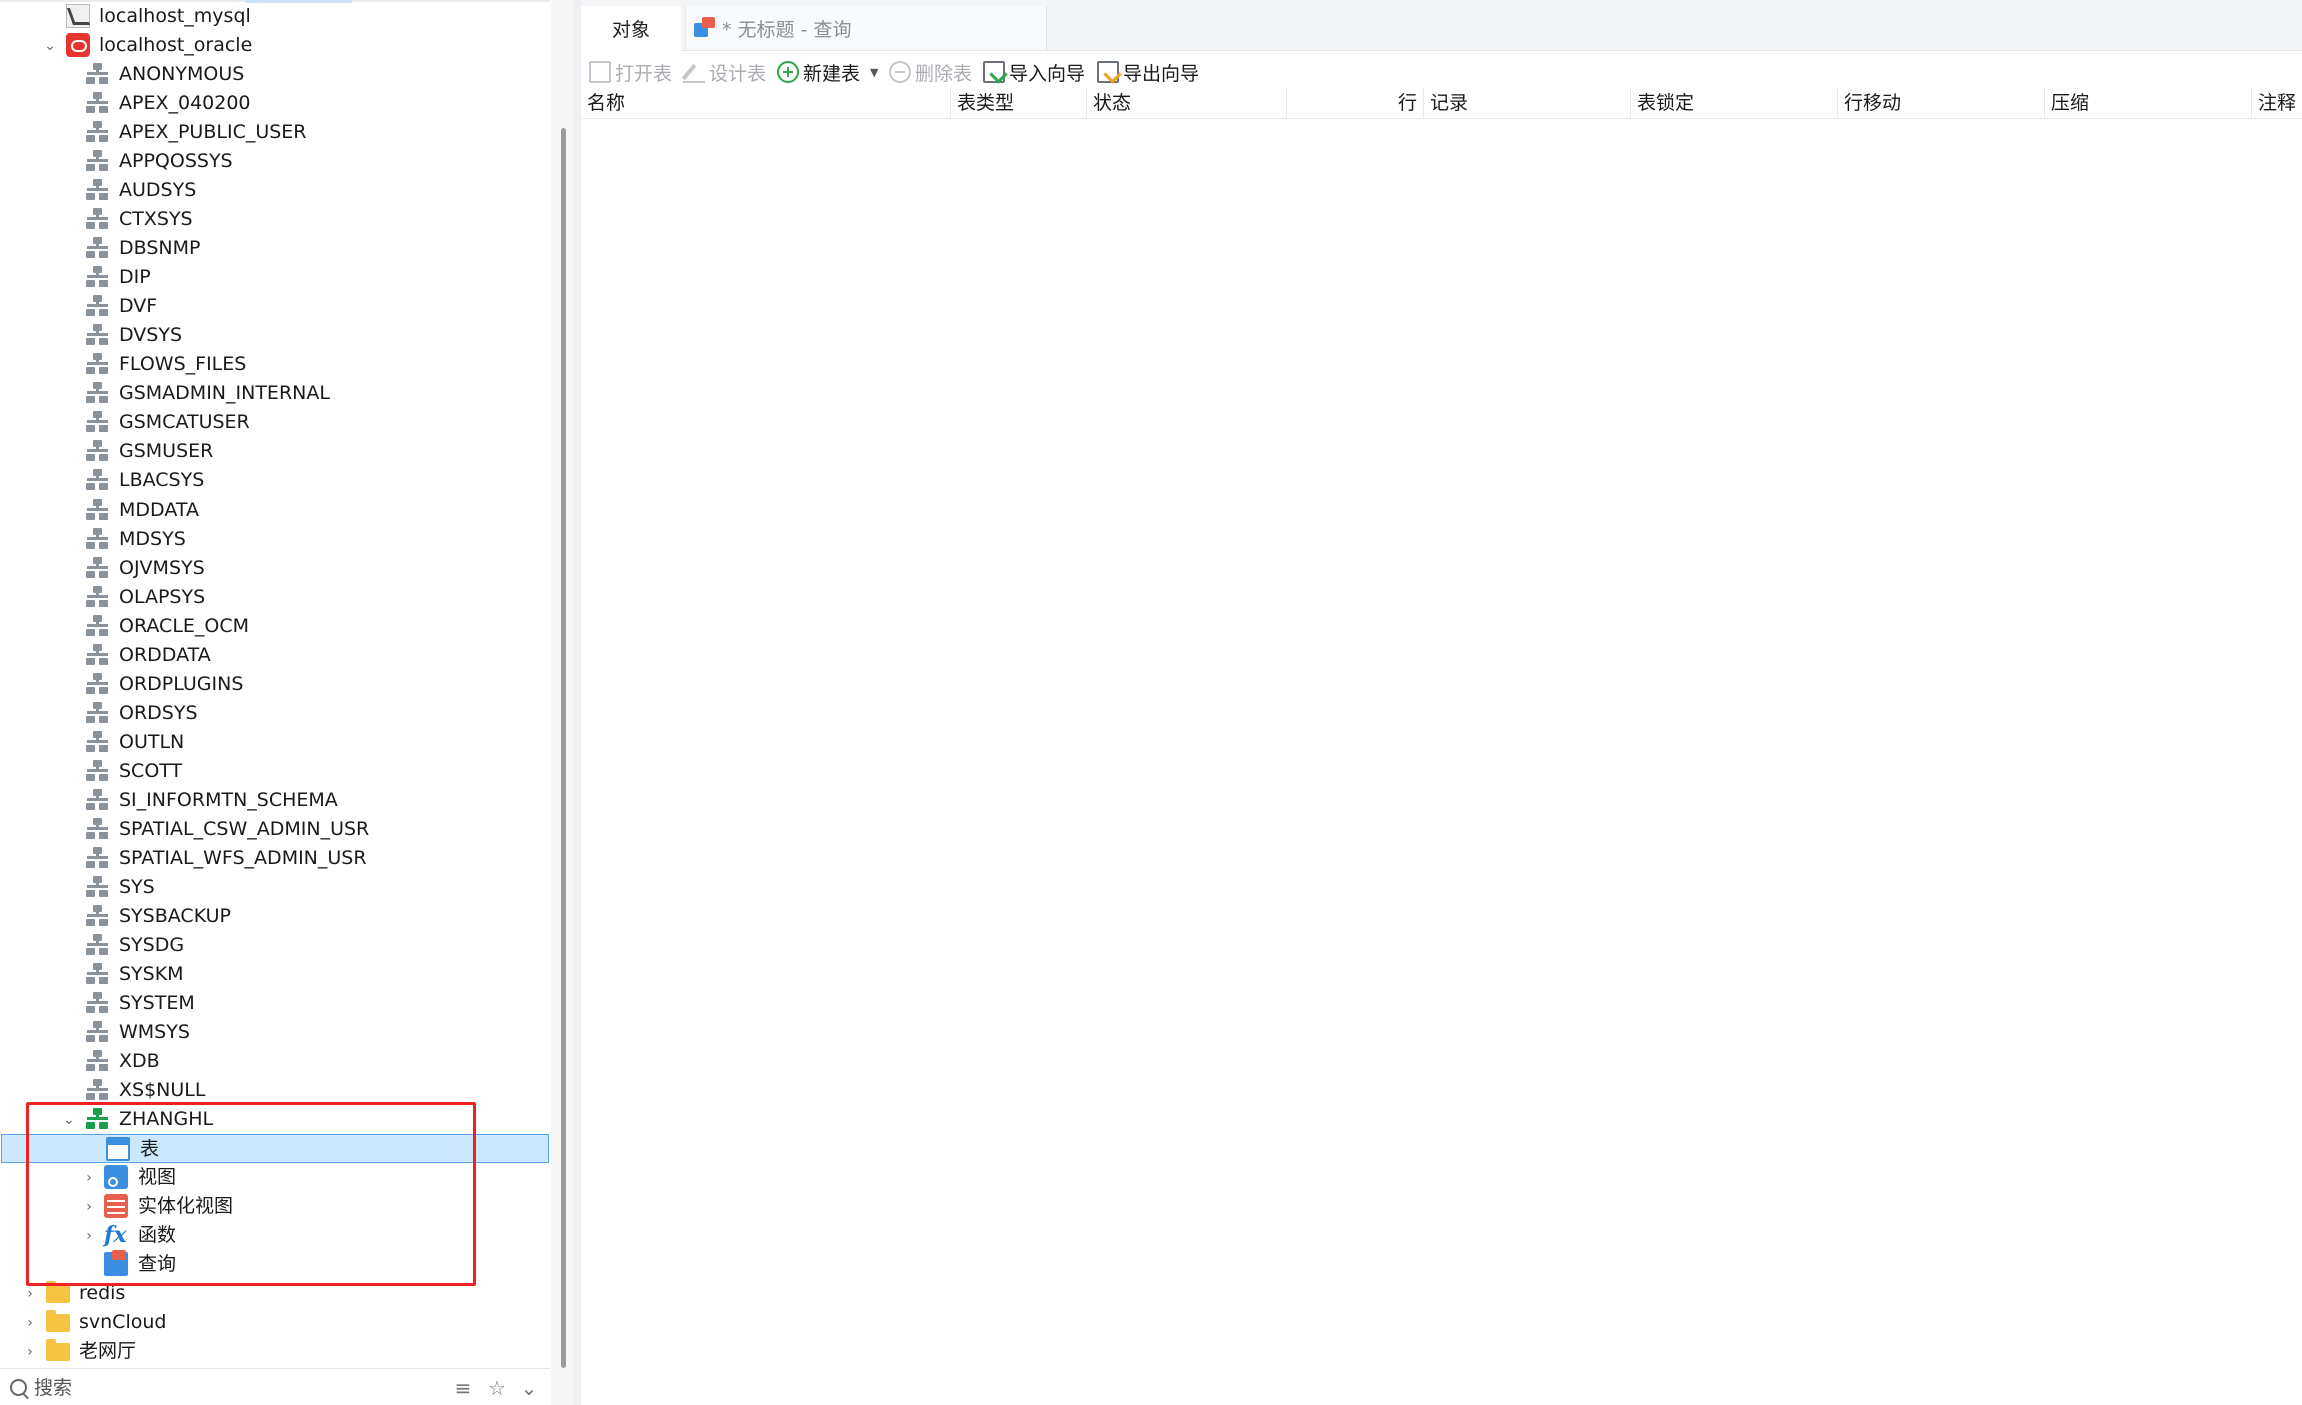 The image size is (2302, 1405). Describe the element at coordinates (234, 1388) in the screenshot. I see `tree-search-input` at that location.